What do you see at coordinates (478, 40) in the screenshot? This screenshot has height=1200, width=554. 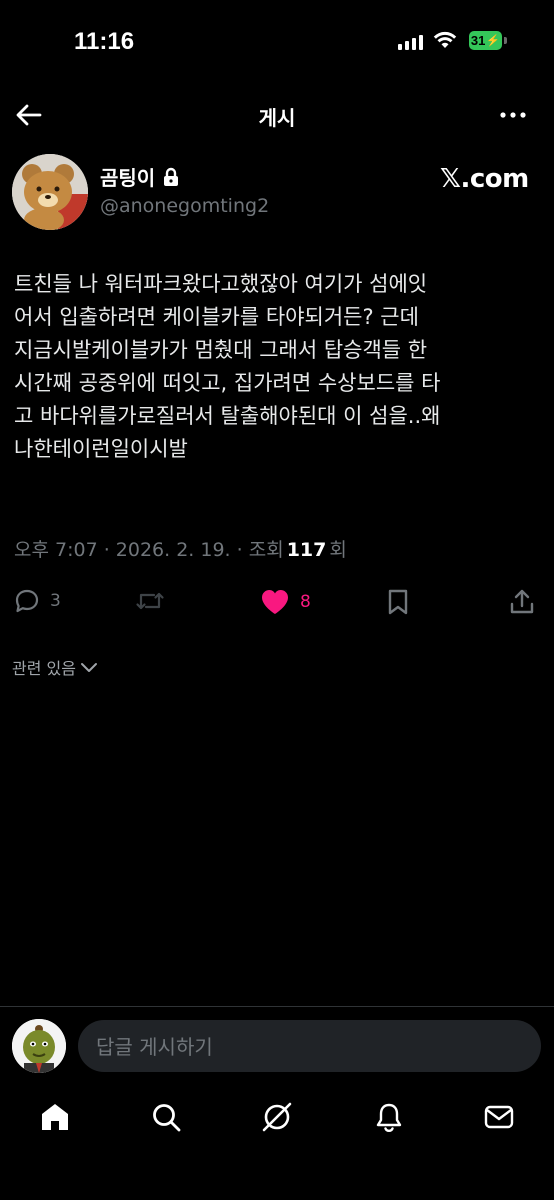 I see `battery-level: 31` at bounding box center [478, 40].